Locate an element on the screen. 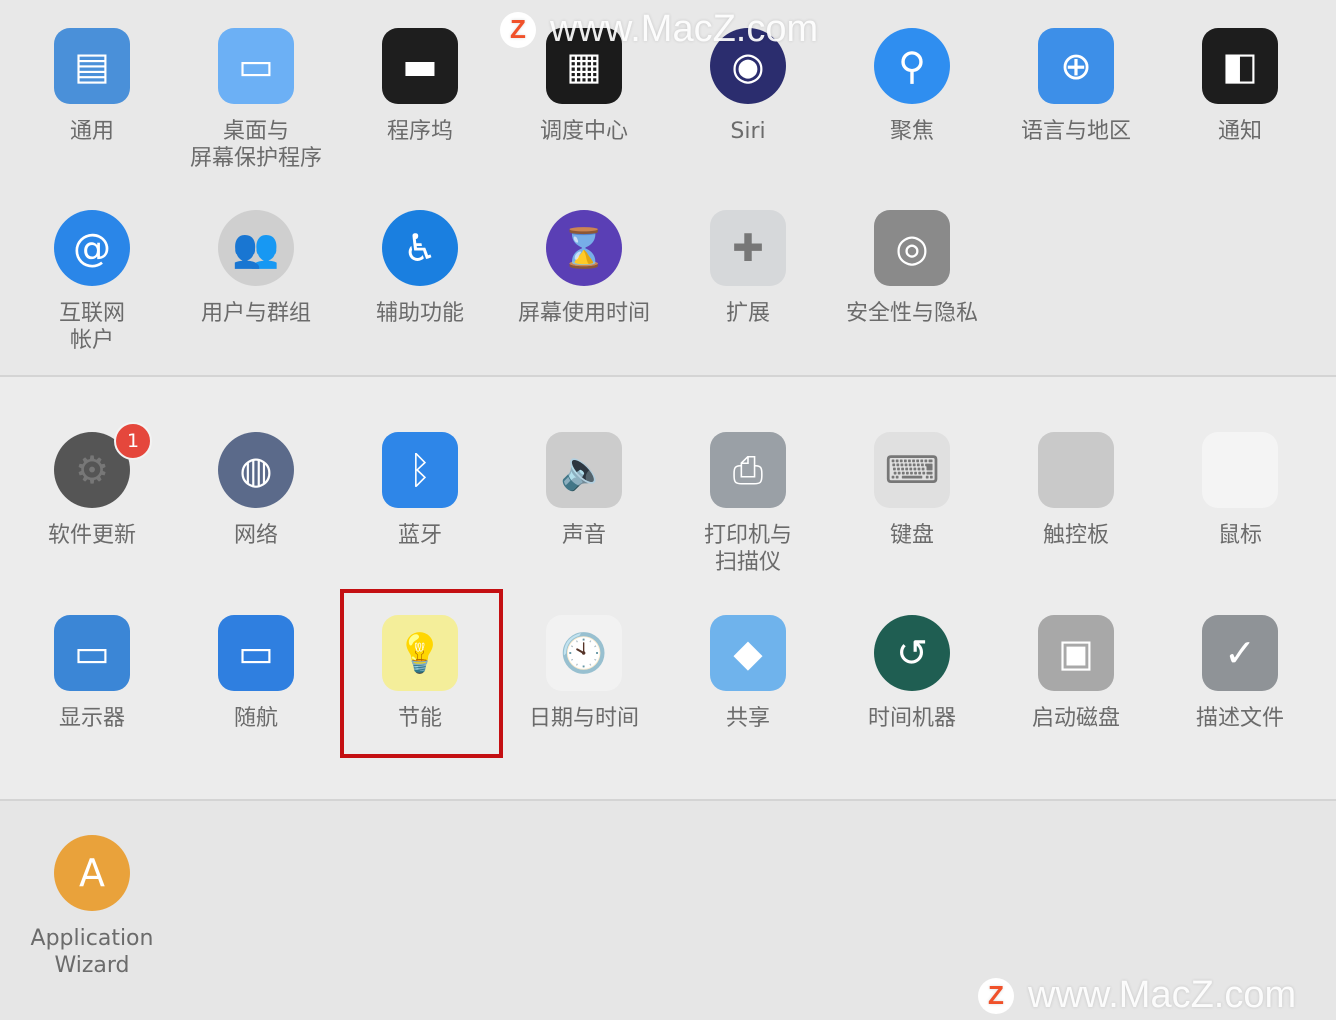  pref-item-screen-time: ⌛ 屏幕使用时间 is located at coordinates (584, 268).